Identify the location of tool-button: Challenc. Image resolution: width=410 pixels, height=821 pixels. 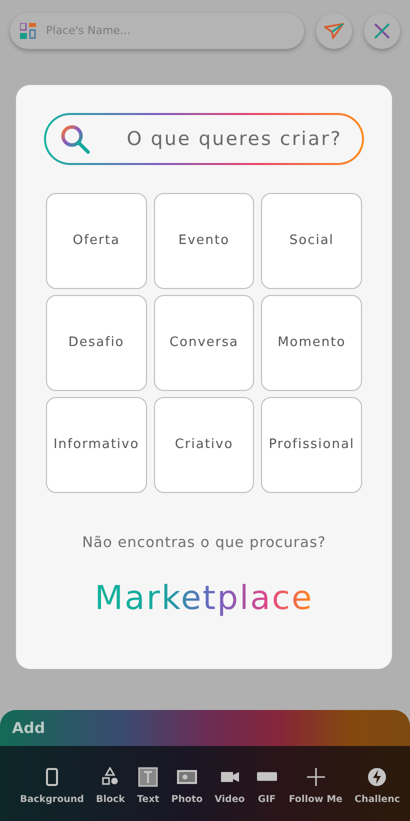
(377, 787).